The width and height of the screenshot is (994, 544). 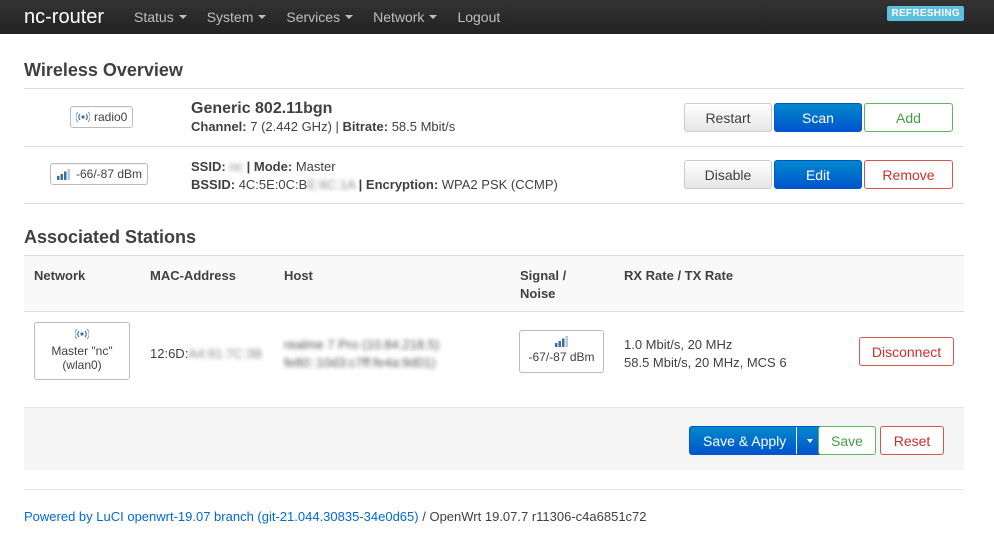 What do you see at coordinates (743, 440) in the screenshot?
I see `save-apply-button: Save & Apply` at bounding box center [743, 440].